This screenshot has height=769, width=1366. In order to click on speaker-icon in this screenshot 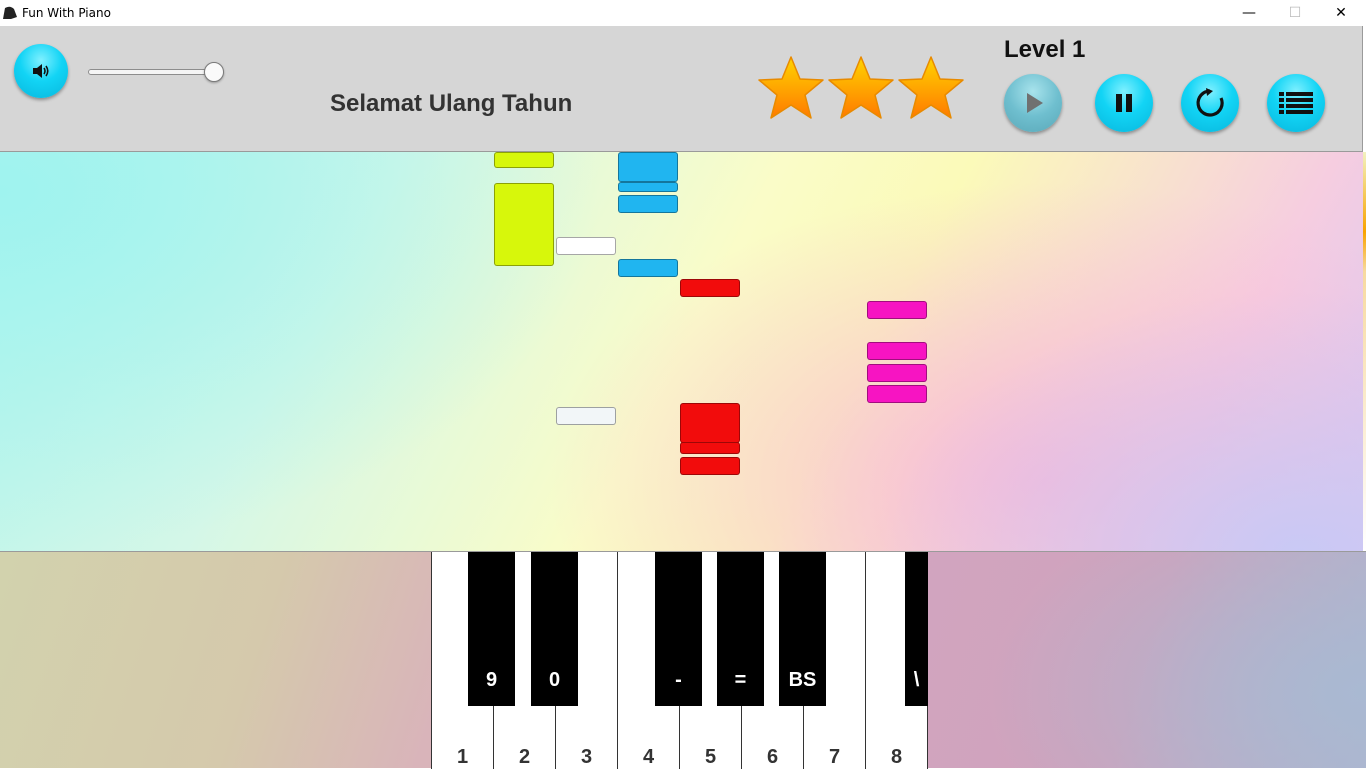, I will do `click(41, 71)`.